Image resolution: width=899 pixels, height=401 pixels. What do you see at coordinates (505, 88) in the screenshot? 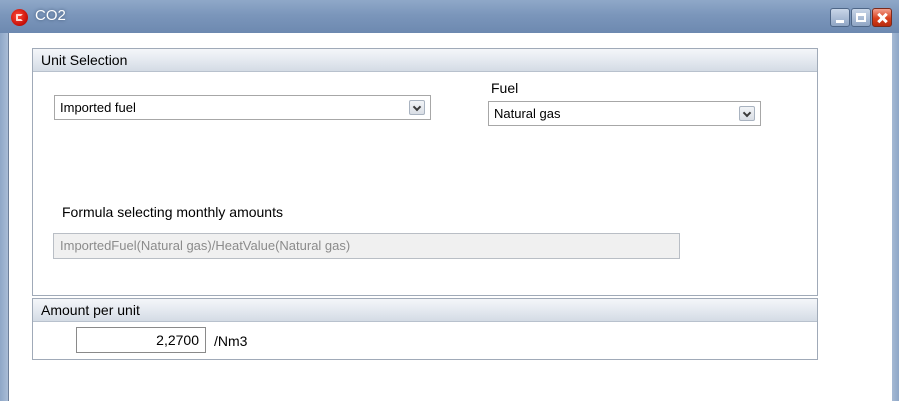
I see `fuel-label: Fuel` at bounding box center [505, 88].